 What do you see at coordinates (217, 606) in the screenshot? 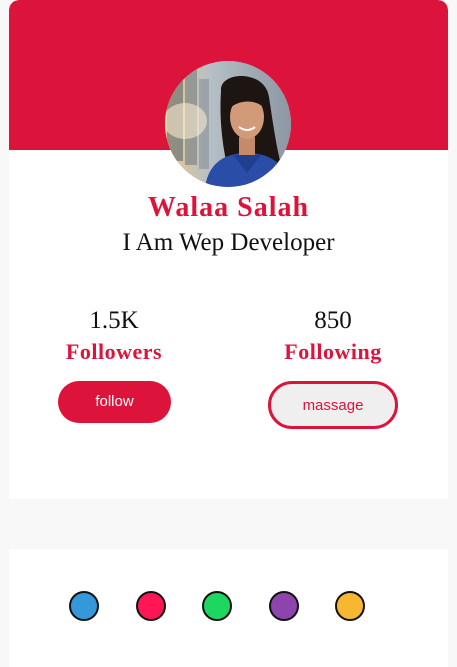
I see `color-swatch-green` at bounding box center [217, 606].